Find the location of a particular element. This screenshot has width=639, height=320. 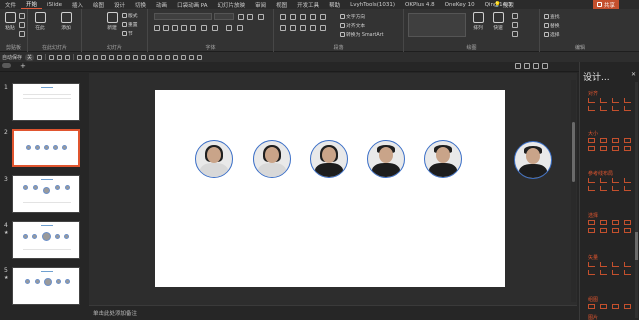

menu-item-11: 视图 is located at coordinates (281, 5).